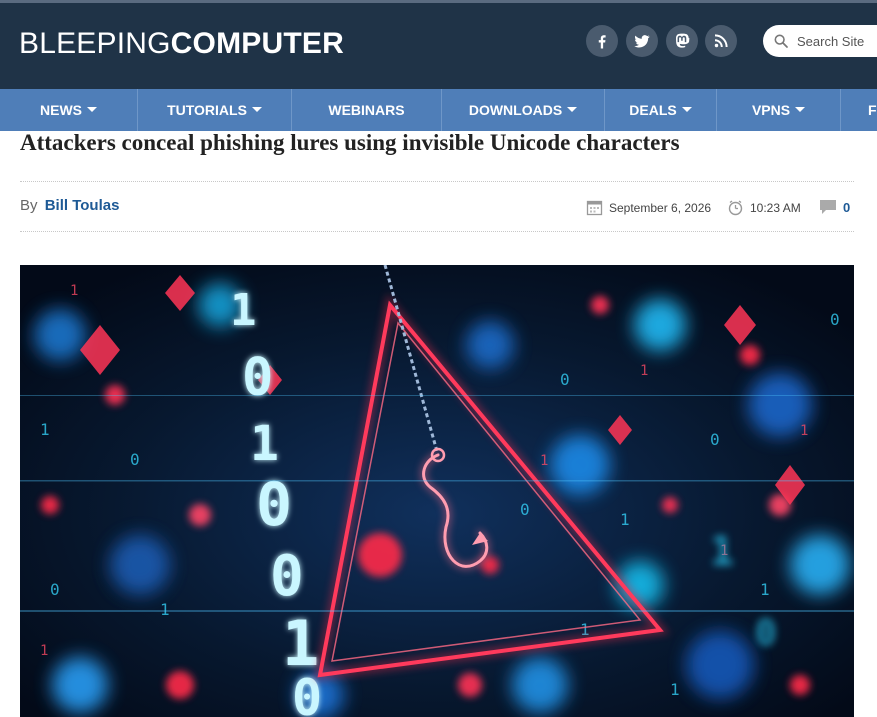 Image resolution: width=877 pixels, height=717 pixels. I want to click on nav-item-deals: DEALS, so click(661, 110).